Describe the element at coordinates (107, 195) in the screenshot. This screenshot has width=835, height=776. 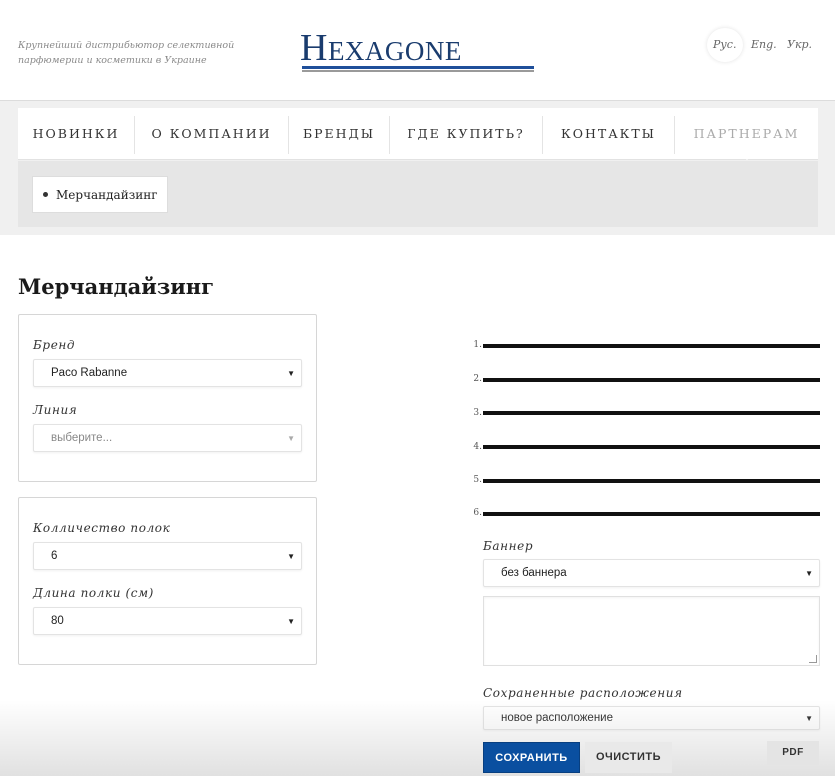
I see `subnav-item-label: Мерчандайзинг` at that location.